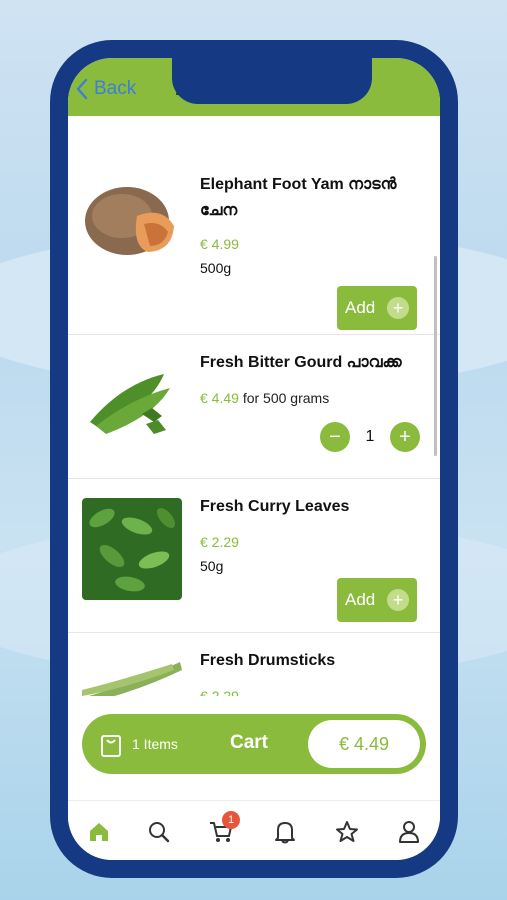 This screenshot has height=900, width=507. Describe the element at coordinates (216, 268) in the screenshot. I see `product-quantity: 500g` at that location.